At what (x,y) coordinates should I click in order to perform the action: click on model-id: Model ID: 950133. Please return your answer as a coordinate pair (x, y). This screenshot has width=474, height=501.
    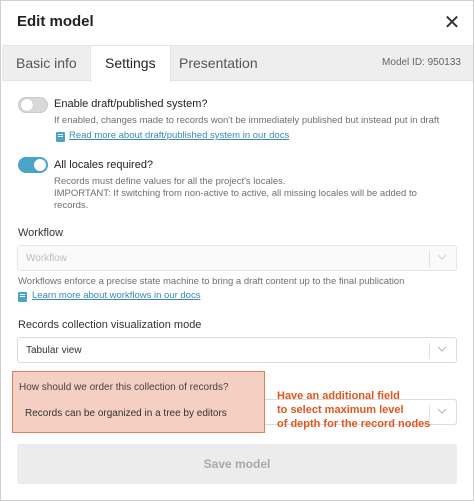
    Looking at the image, I should click on (421, 62).